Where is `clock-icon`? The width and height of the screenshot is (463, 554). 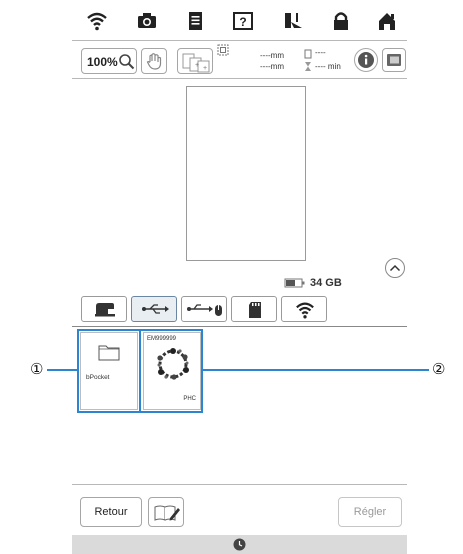
clock-icon is located at coordinates (239, 544).